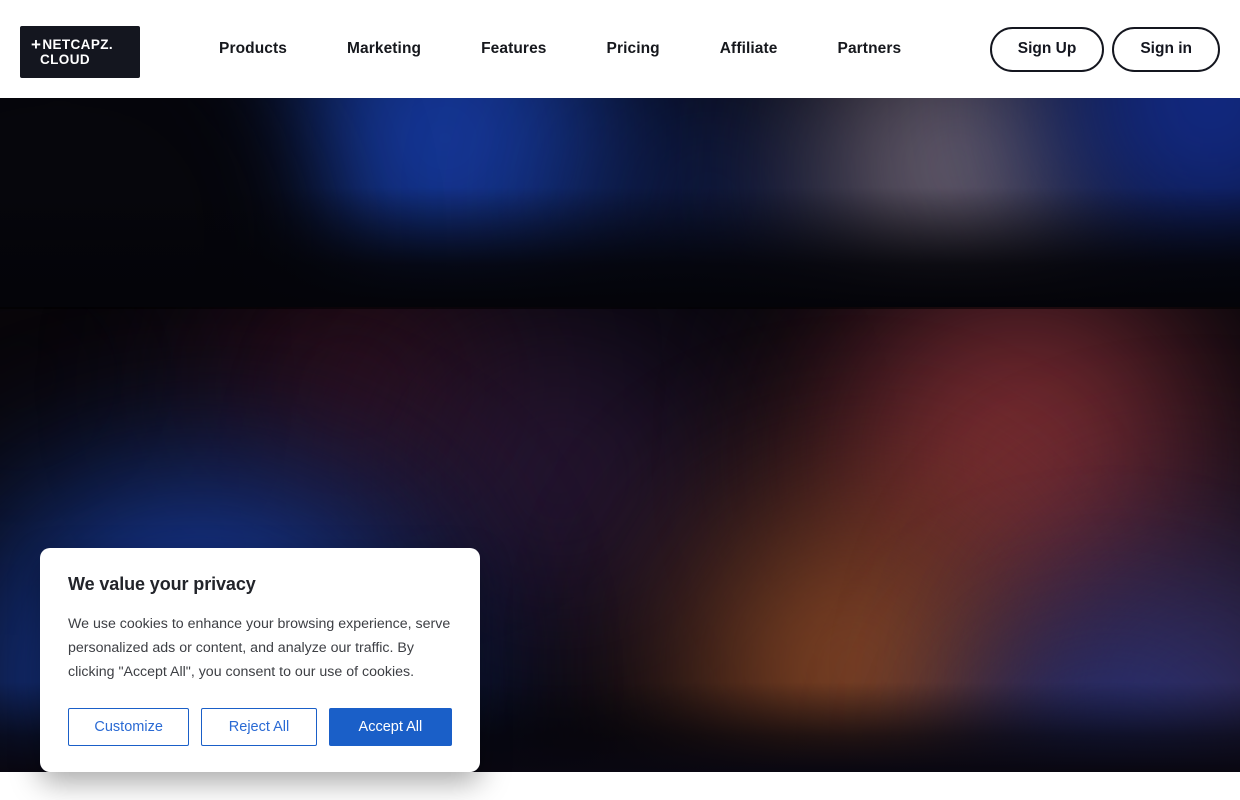  Describe the element at coordinates (513, 49) in the screenshot. I see `nav-link-features: Features` at that location.